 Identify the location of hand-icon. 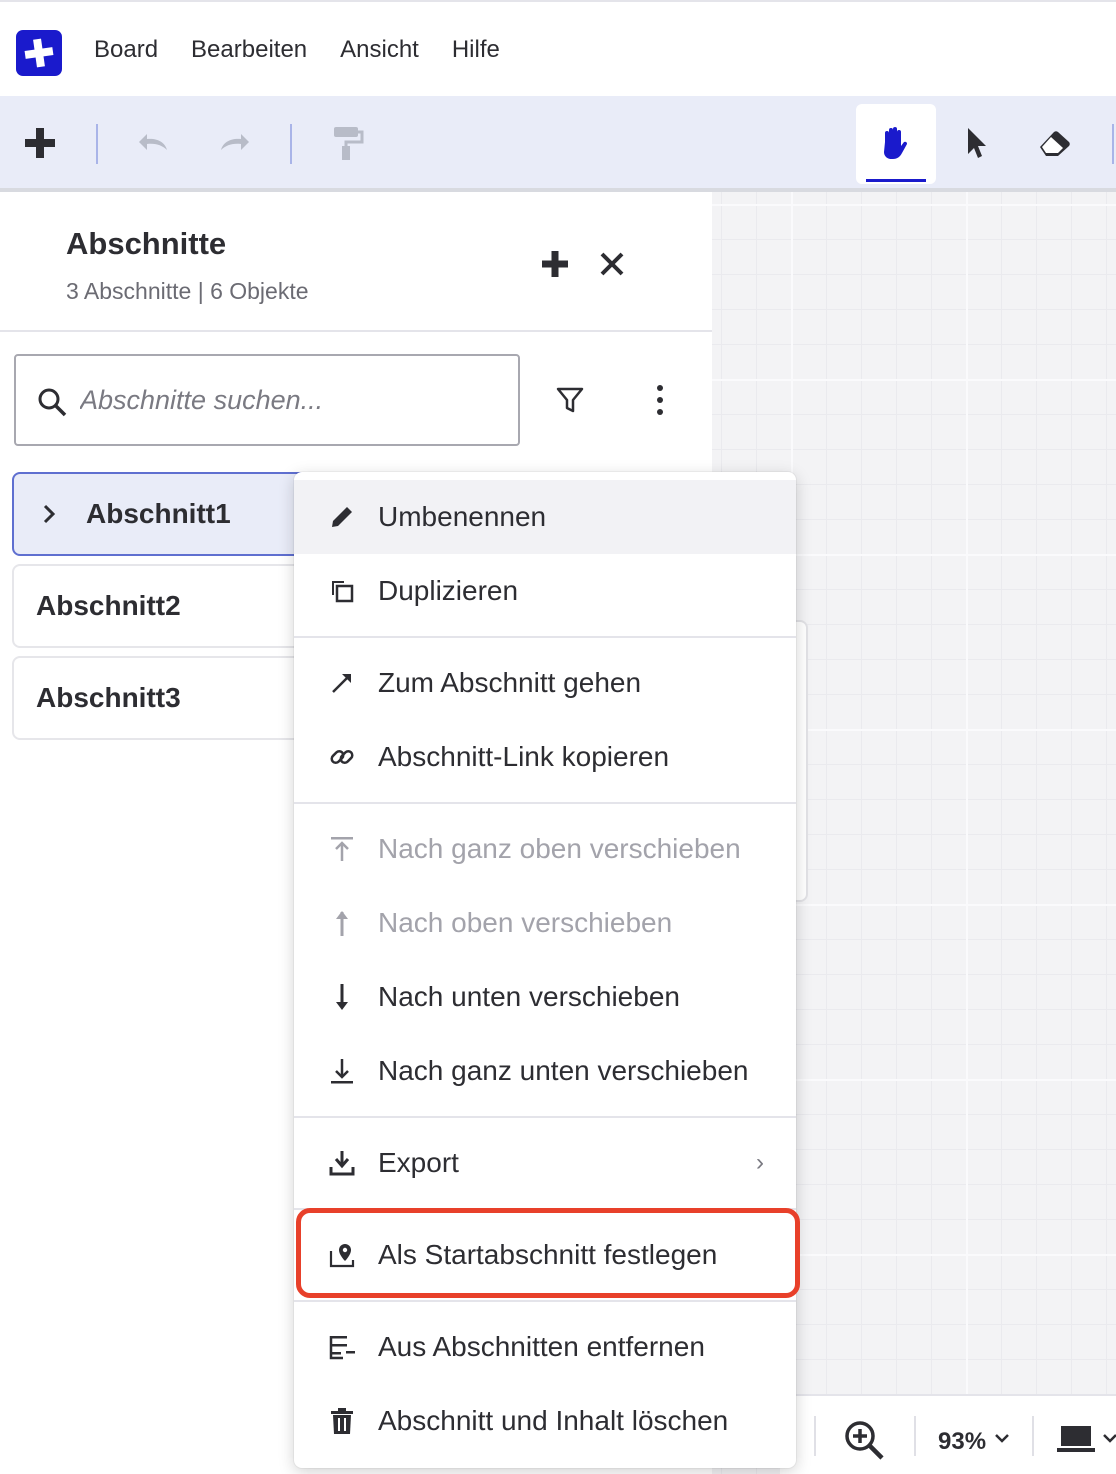
(896, 143).